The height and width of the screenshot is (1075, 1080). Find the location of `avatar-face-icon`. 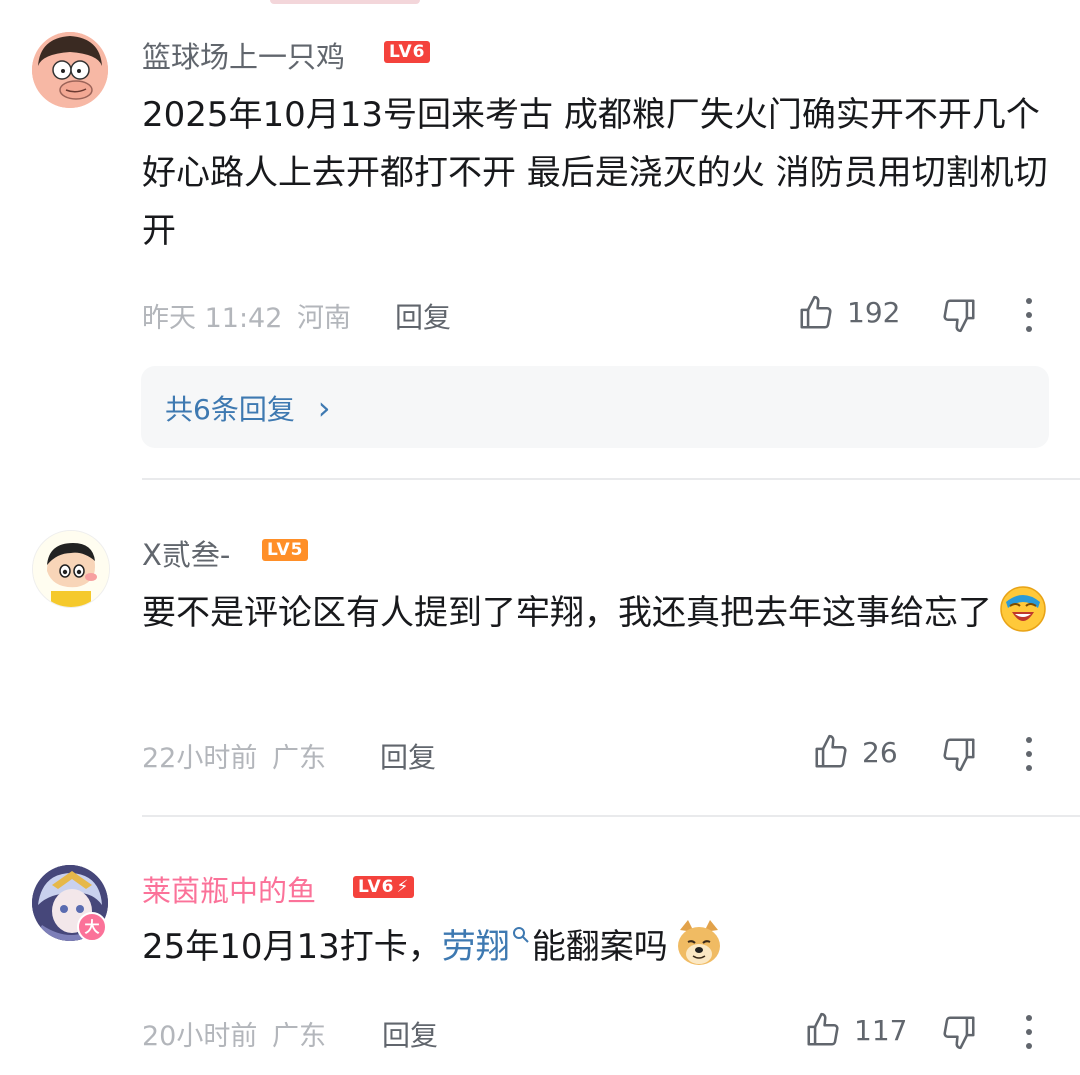

avatar-face-icon is located at coordinates (70, 70).